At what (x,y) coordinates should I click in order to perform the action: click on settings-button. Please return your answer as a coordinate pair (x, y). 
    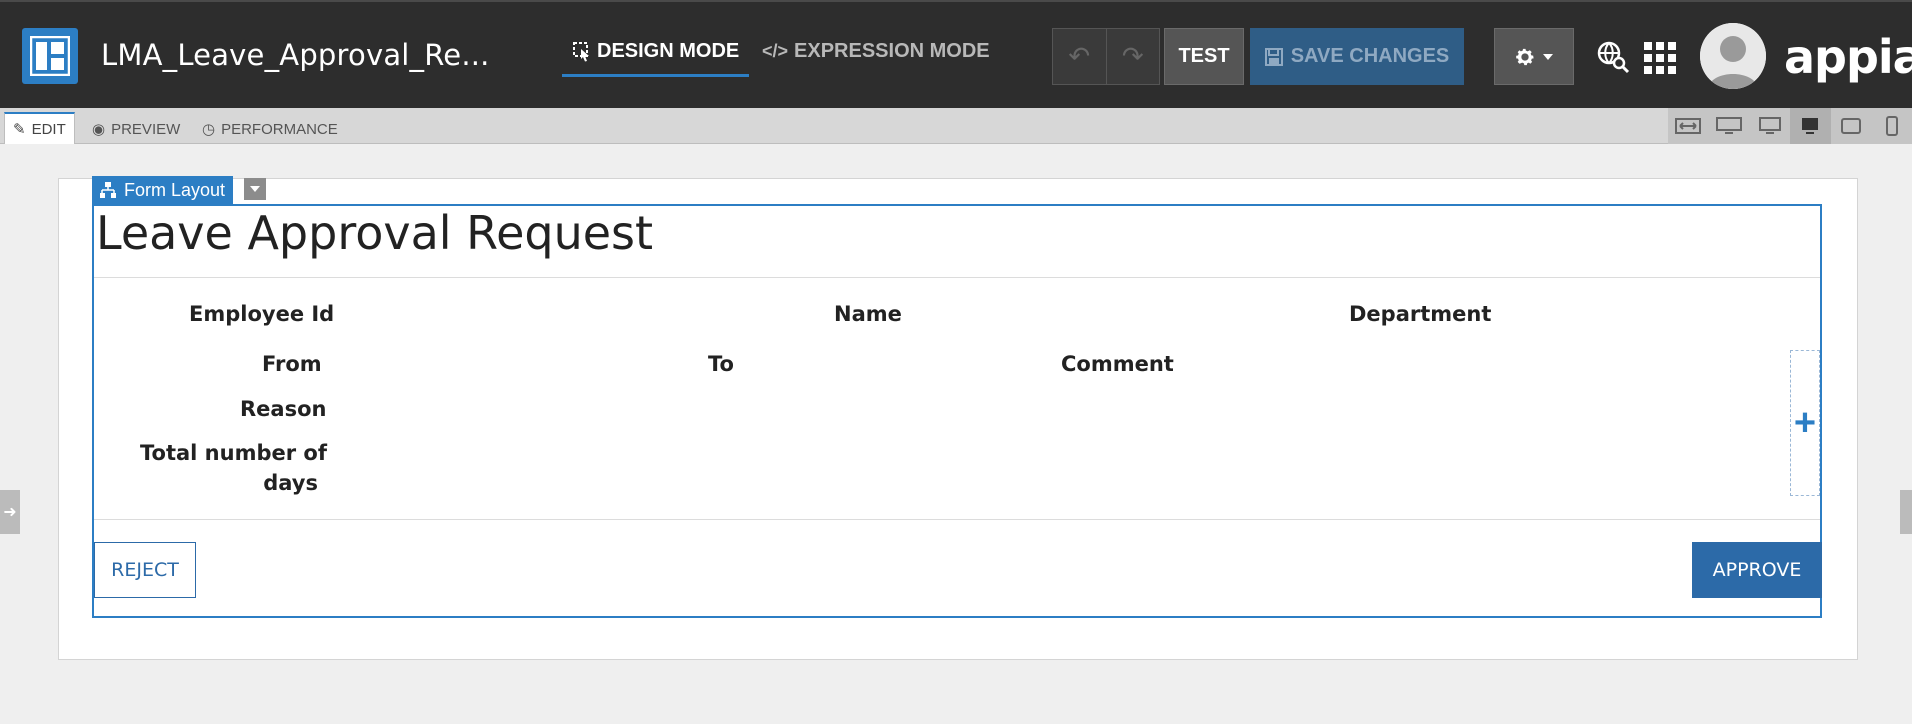
    Looking at the image, I should click on (1534, 56).